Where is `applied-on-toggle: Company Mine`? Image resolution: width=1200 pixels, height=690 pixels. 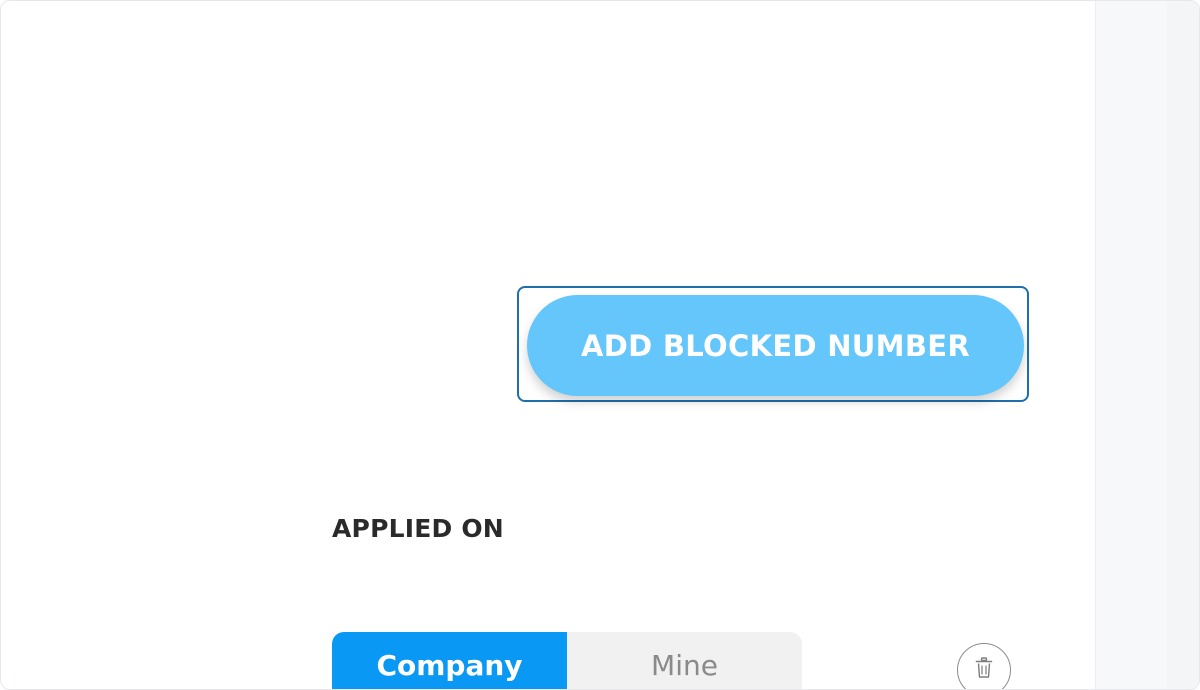 applied-on-toggle: Company Mine is located at coordinates (567, 660).